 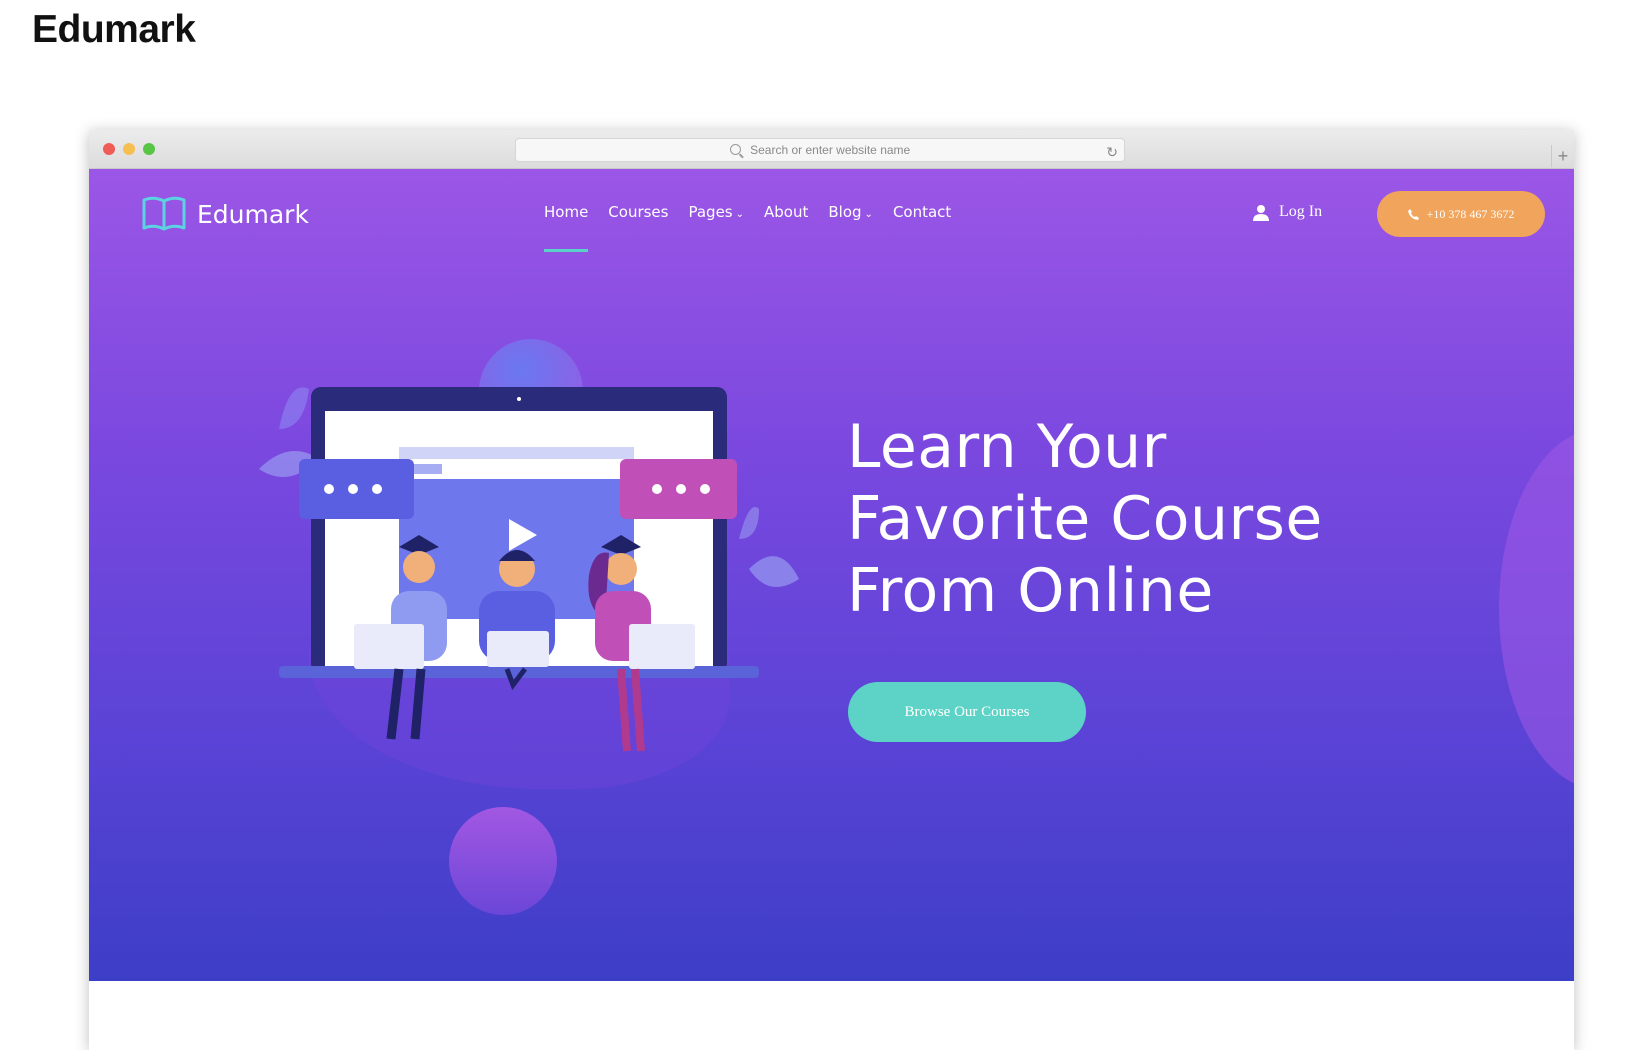 What do you see at coordinates (1007, 447) in the screenshot?
I see `hero-heading-line: Learn Your` at bounding box center [1007, 447].